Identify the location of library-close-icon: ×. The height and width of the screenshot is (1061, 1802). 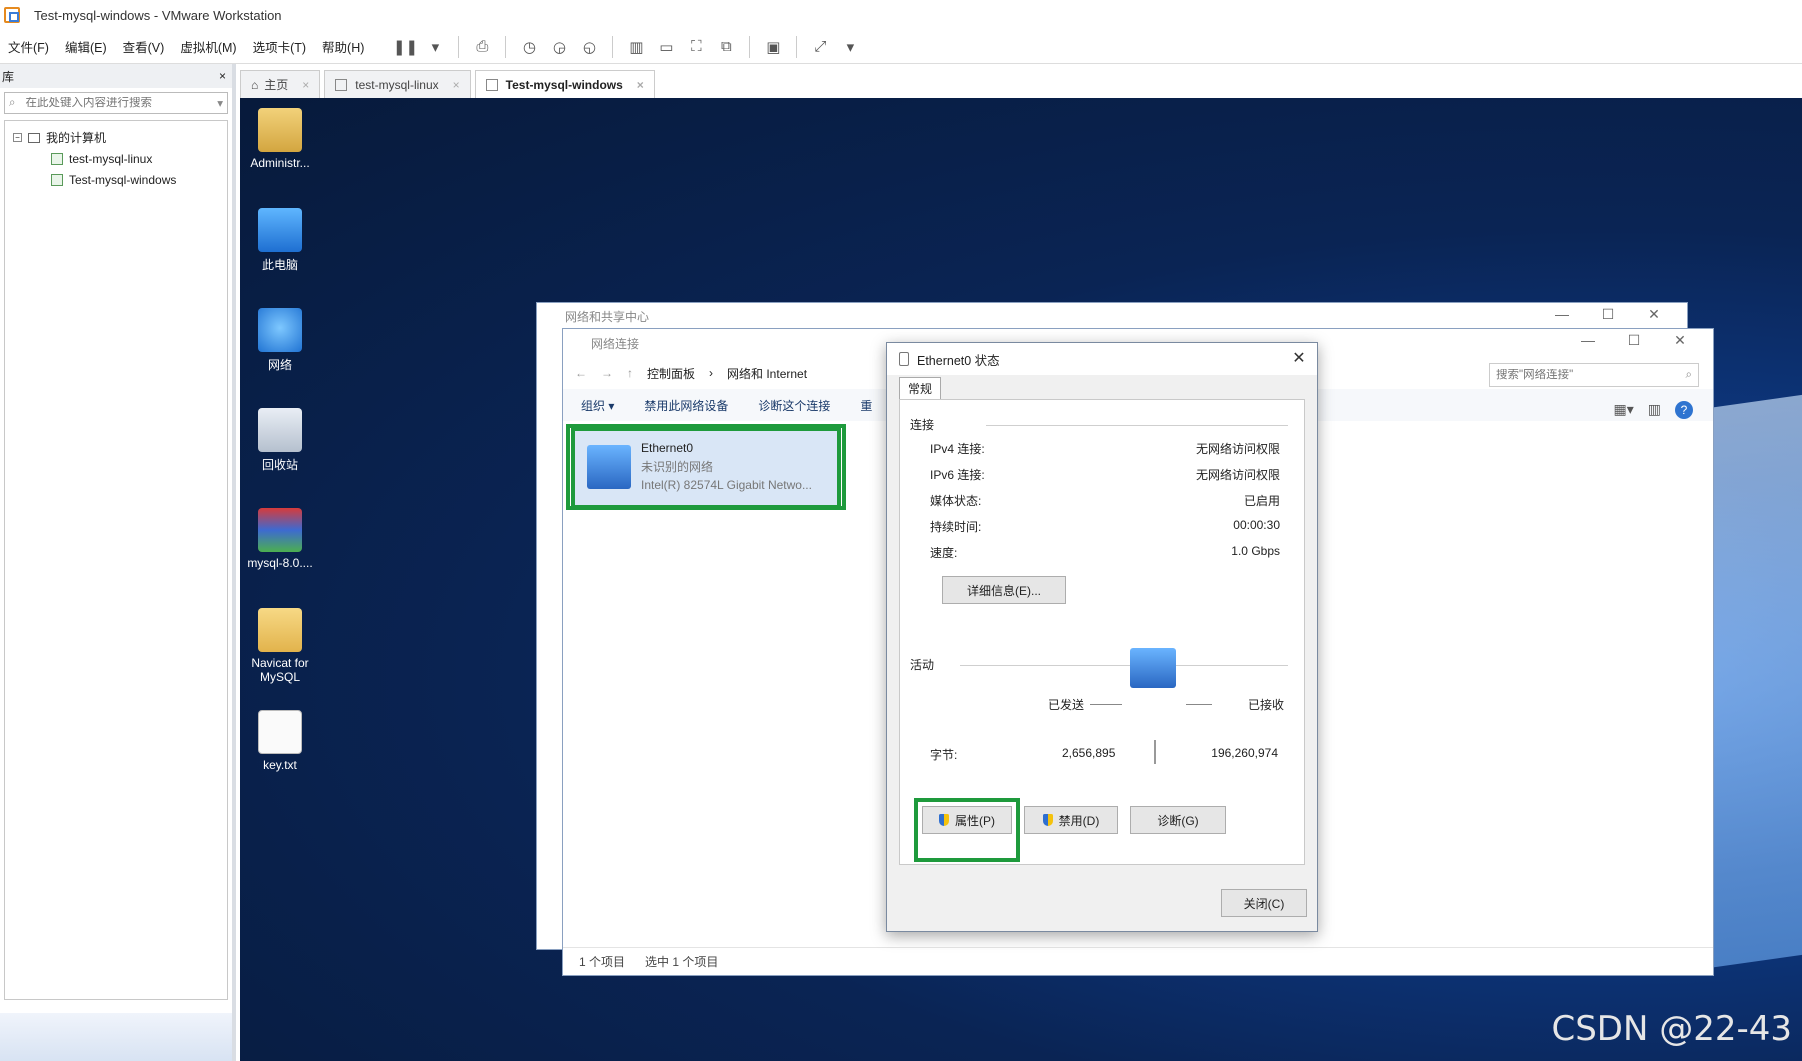
(222, 76).